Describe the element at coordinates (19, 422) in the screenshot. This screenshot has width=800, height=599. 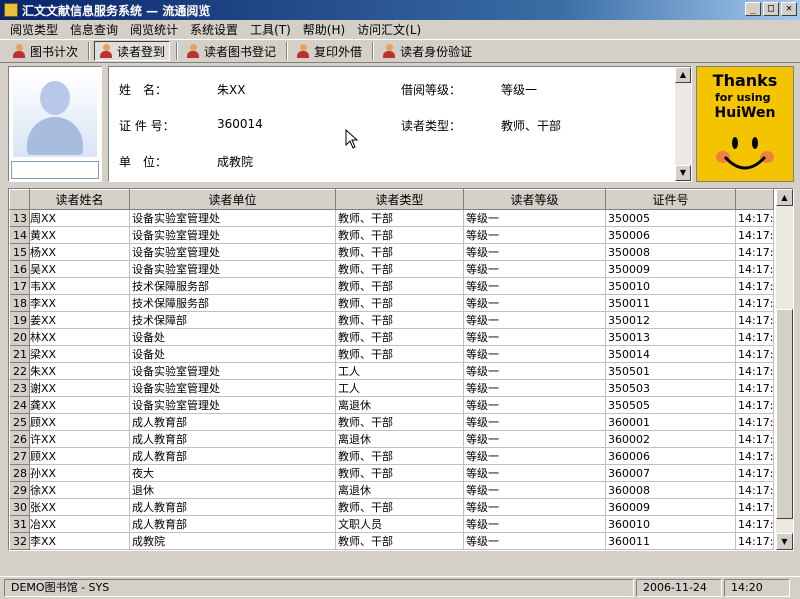
I see `row-number: 25` at that location.